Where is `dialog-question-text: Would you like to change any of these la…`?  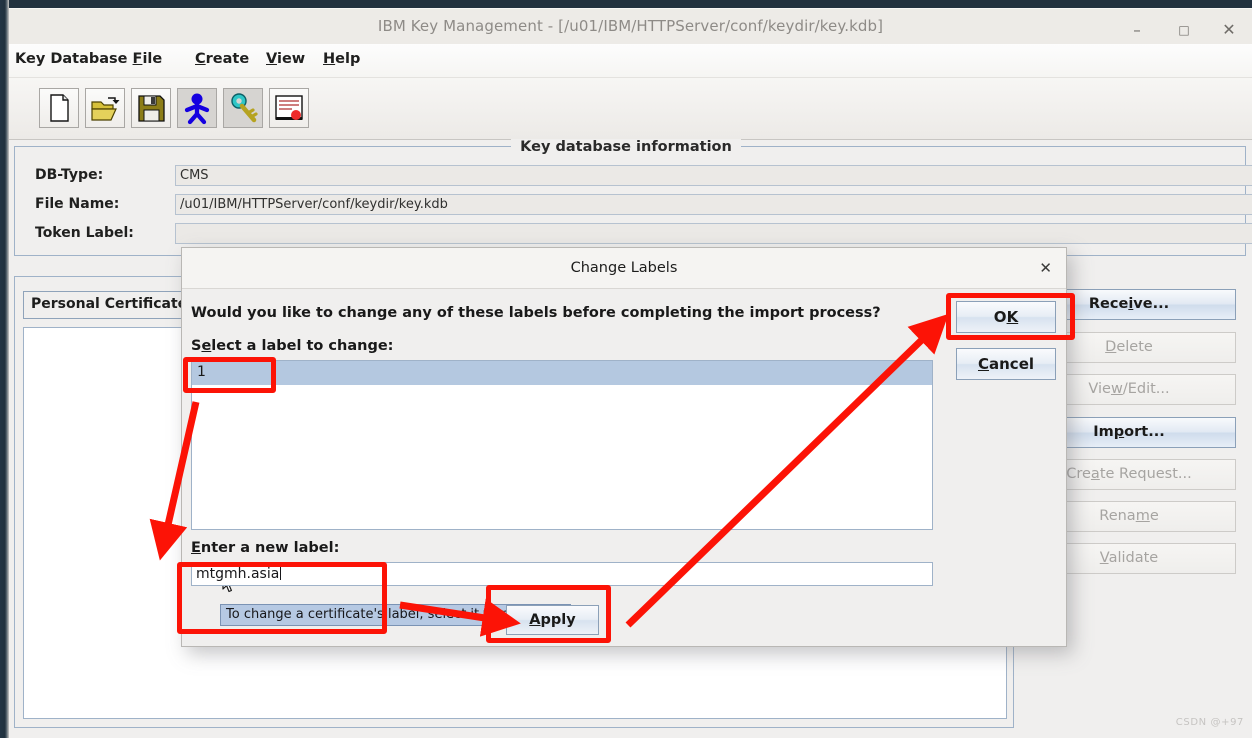
dialog-question-text: Would you like to change any of these la… is located at coordinates (536, 313).